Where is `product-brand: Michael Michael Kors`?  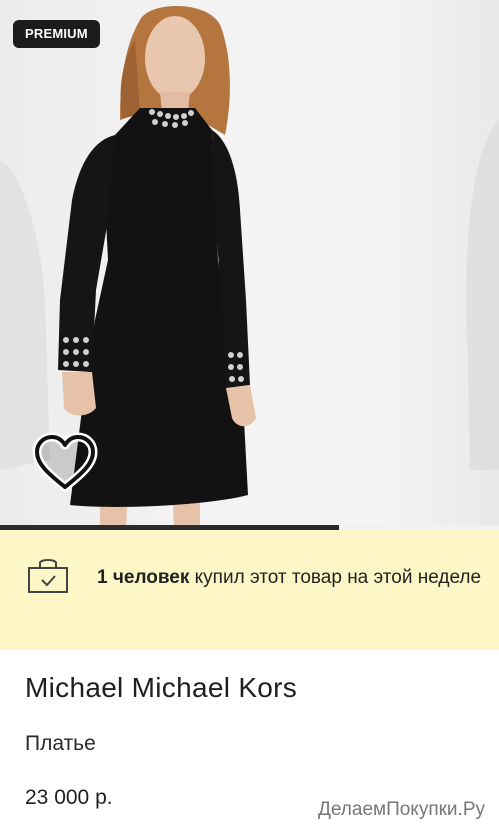 product-brand: Michael Michael Kors is located at coordinates (161, 687).